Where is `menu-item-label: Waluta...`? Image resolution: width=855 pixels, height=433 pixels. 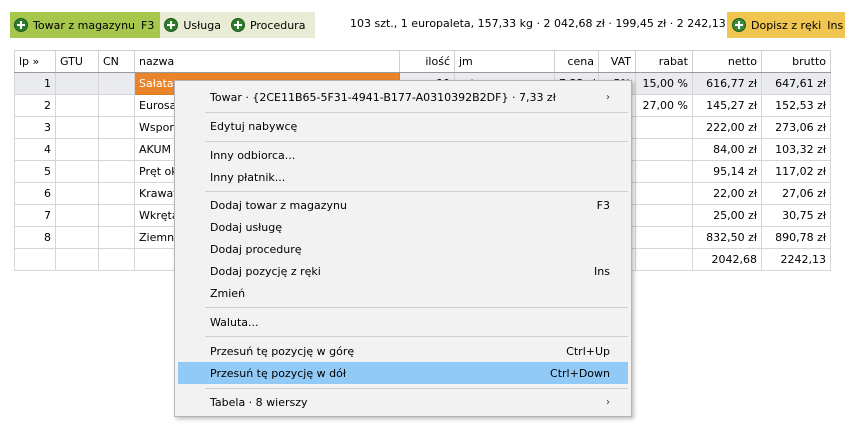 menu-item-label: Waluta... is located at coordinates (234, 322).